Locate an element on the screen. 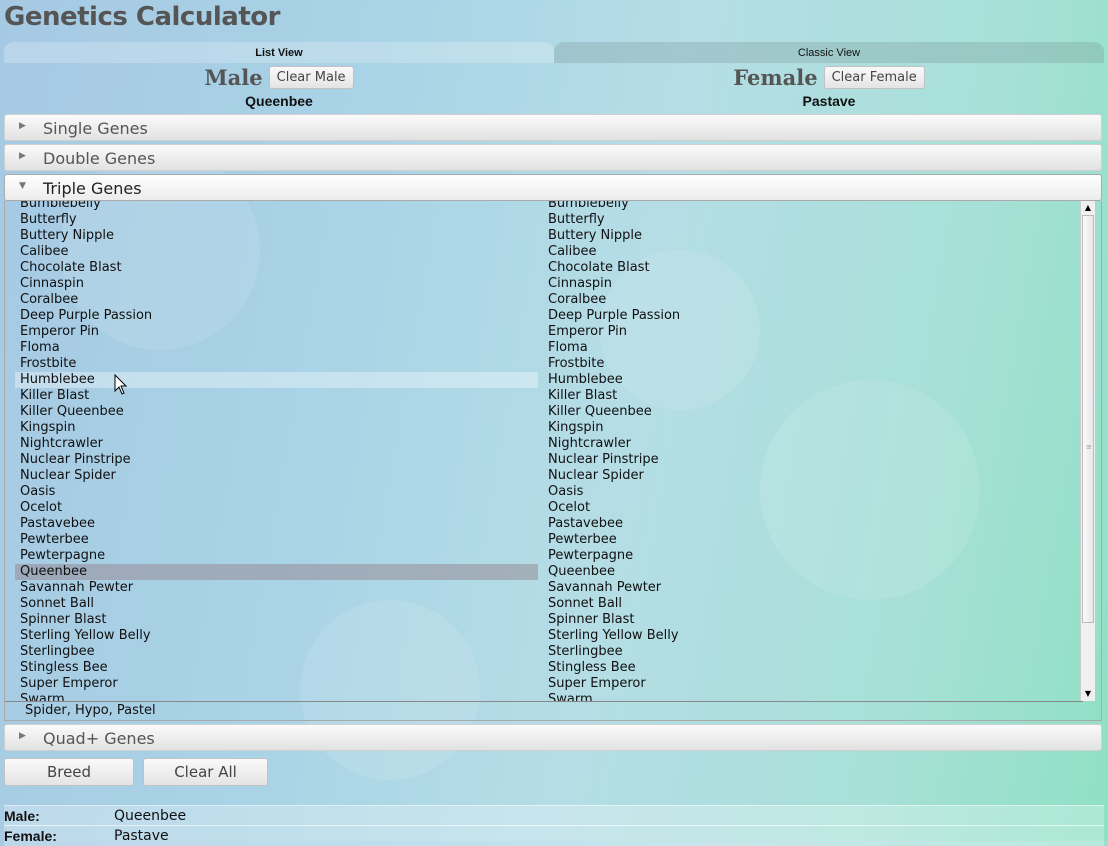 The height and width of the screenshot is (846, 1108). male-panel: Male Clear Male Queenbee is located at coordinates (279, 87).